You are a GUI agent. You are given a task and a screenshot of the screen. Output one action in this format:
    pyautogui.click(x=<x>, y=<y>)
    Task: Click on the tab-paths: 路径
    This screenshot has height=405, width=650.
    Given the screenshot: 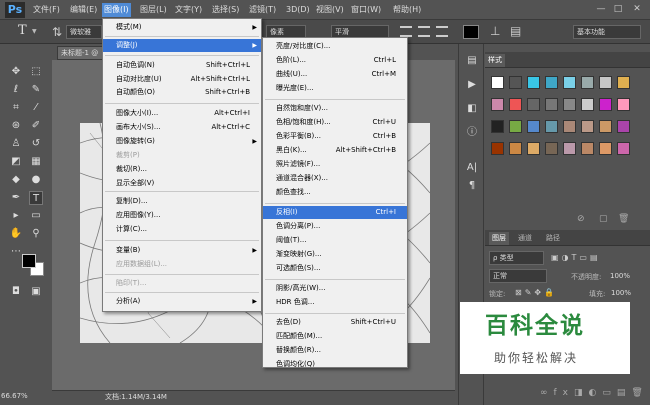 What is the action you would take?
    pyautogui.click(x=553, y=238)
    